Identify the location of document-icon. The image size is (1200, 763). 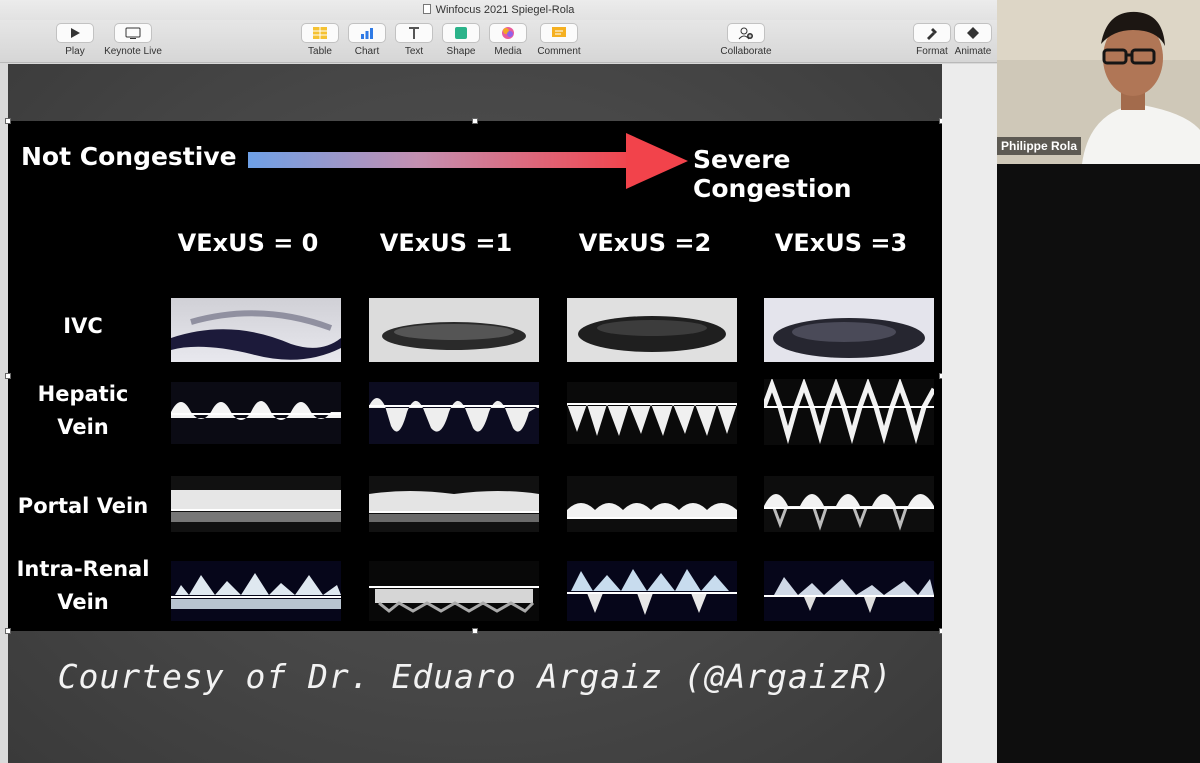
(426, 9).